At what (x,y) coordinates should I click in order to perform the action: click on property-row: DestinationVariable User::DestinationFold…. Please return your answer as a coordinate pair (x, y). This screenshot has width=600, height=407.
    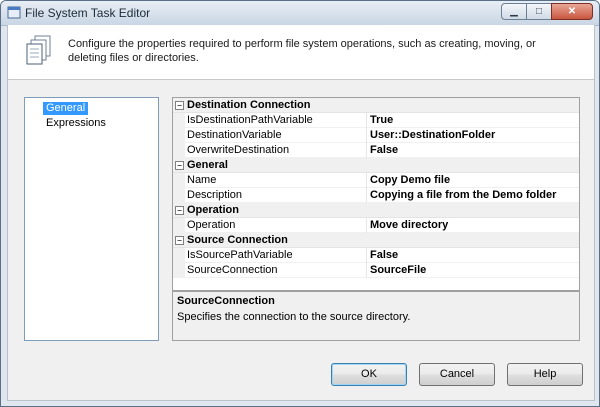
    Looking at the image, I should click on (376, 135).